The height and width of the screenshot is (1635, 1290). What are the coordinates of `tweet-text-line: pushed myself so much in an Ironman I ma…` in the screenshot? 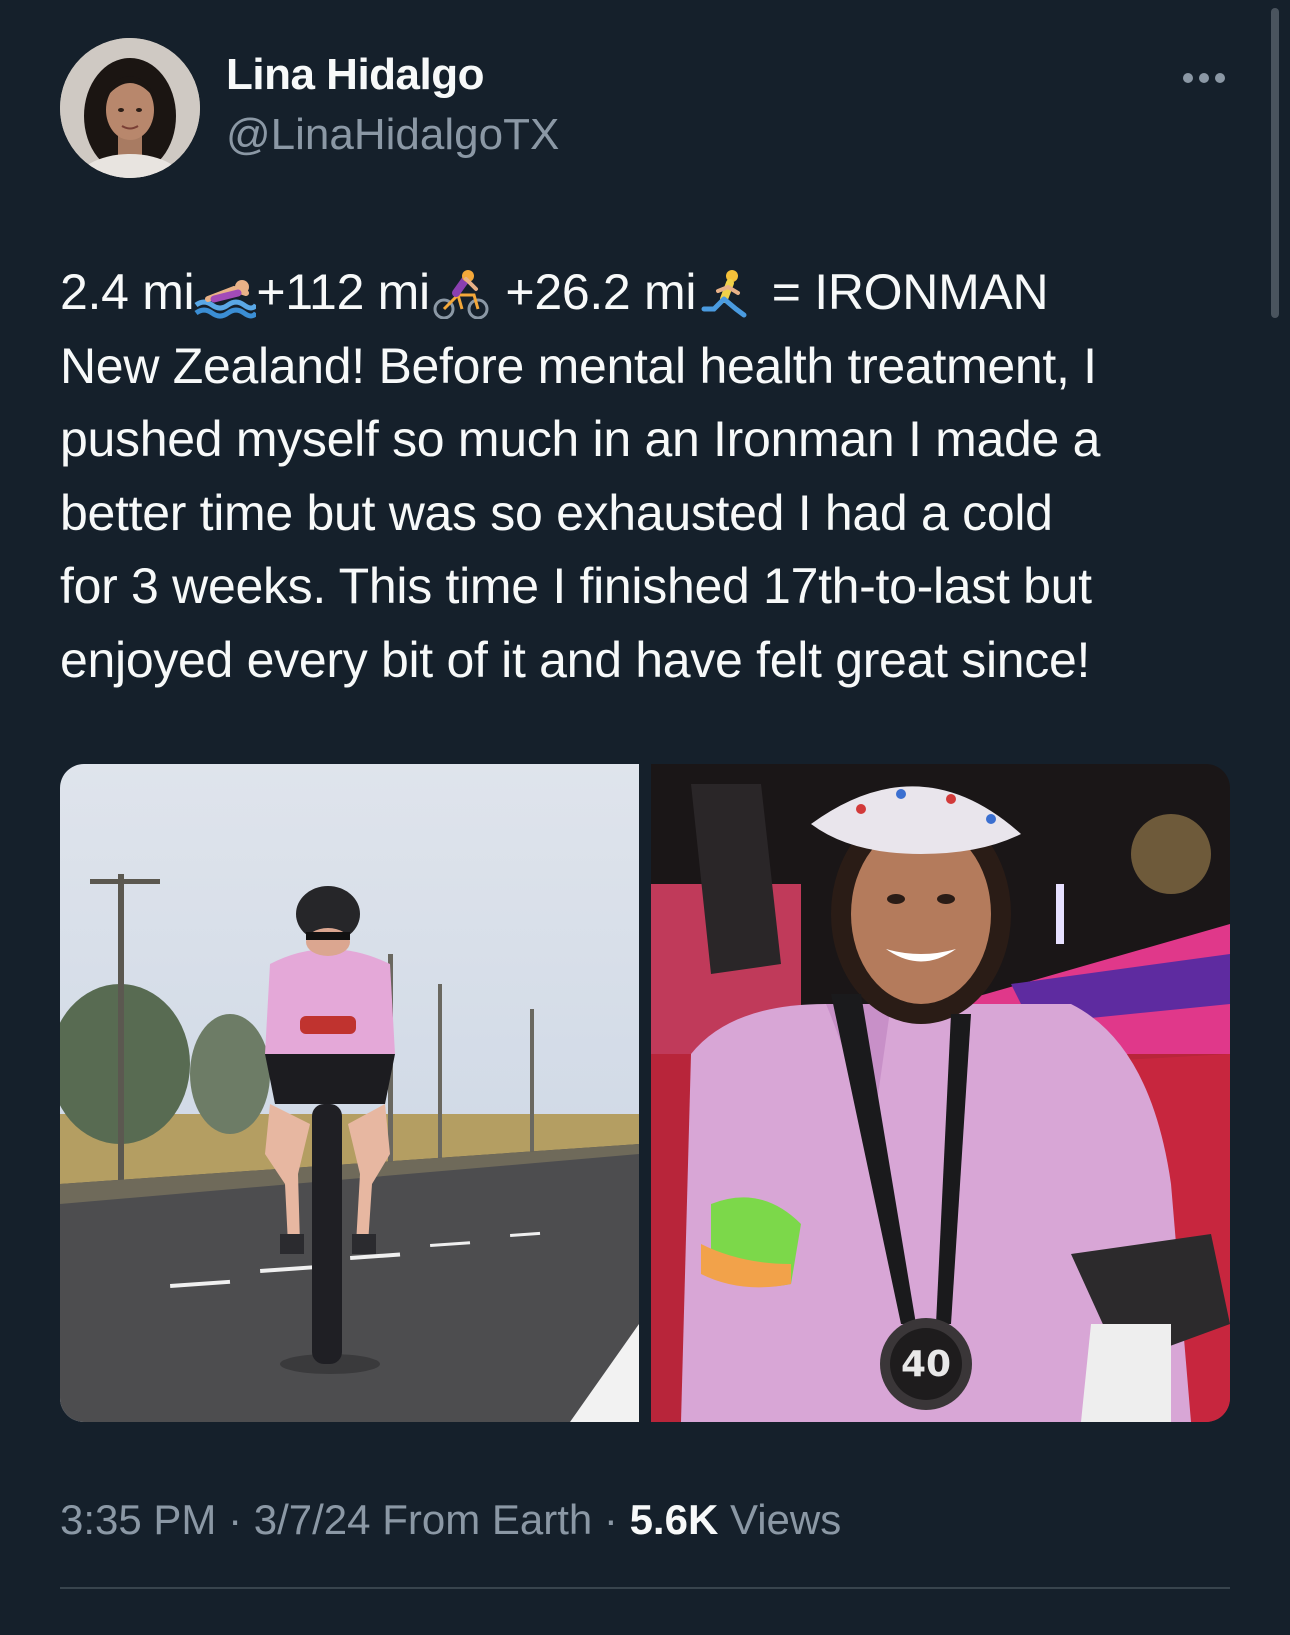 It's located at (580, 439).